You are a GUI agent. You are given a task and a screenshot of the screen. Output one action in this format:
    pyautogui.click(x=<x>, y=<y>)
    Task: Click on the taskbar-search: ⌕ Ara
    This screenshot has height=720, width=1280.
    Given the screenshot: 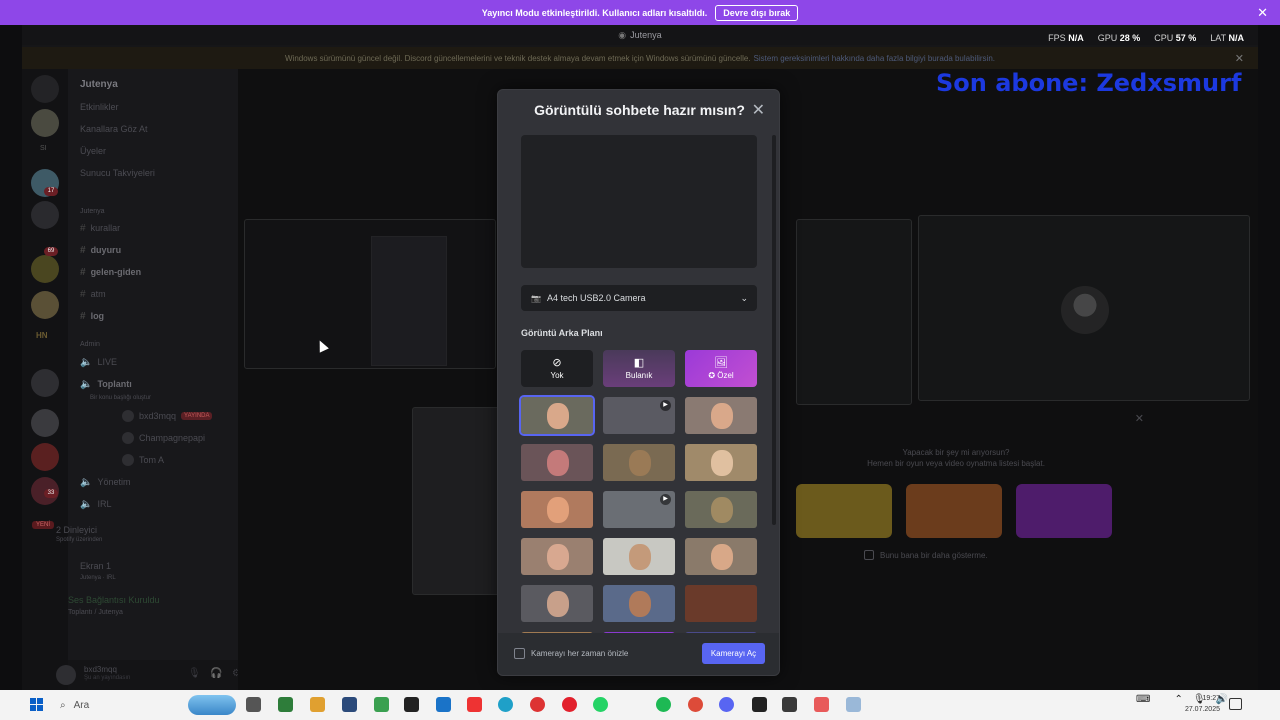 What is the action you would take?
    pyautogui.click(x=118, y=705)
    